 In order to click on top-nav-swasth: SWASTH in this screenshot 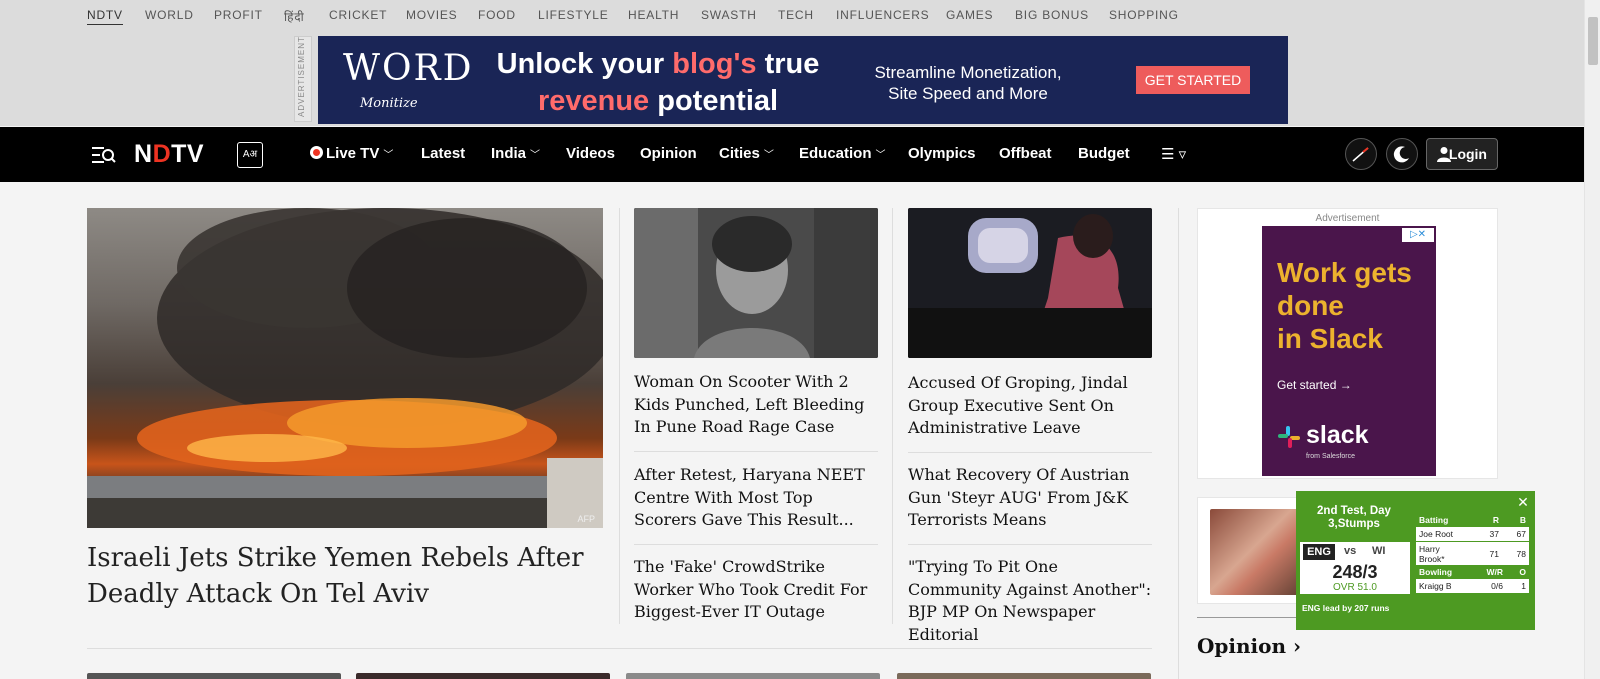, I will do `click(729, 15)`.